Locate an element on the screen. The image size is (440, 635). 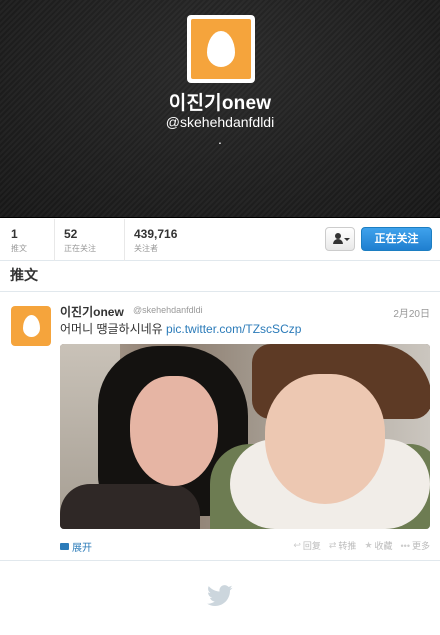
user-icon is located at coordinates (341, 239).